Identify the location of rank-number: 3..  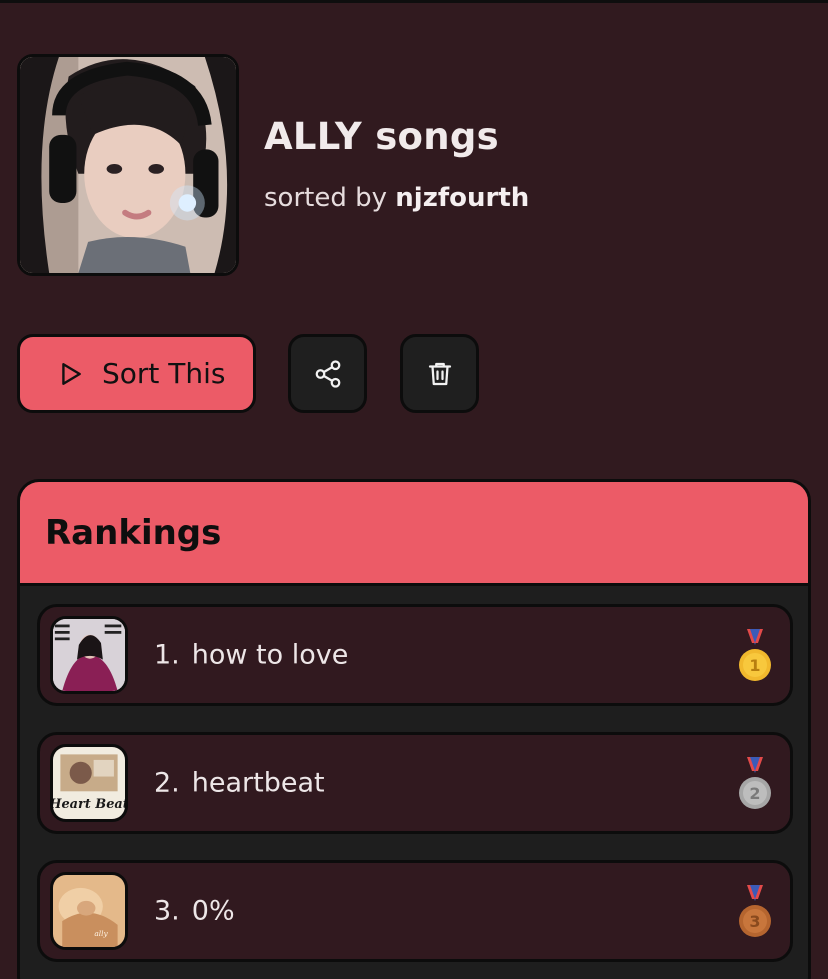
(167, 911).